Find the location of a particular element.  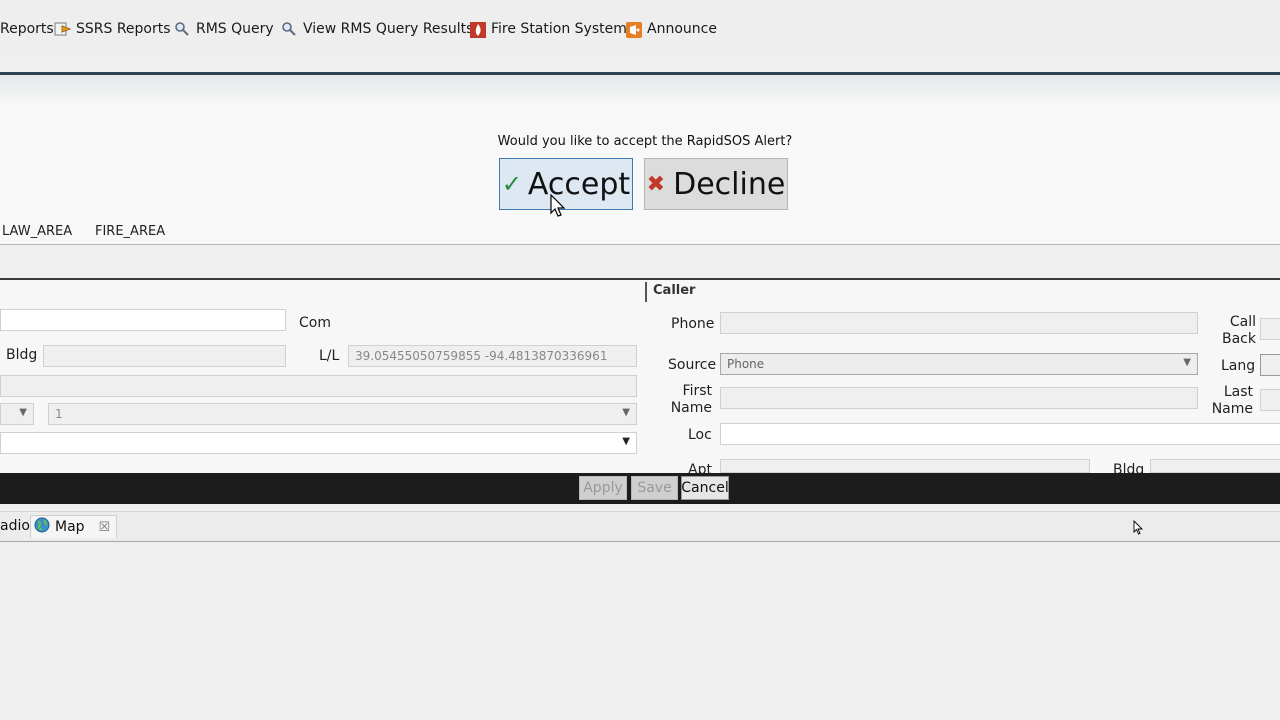

caller-section-header: Caller is located at coordinates (962, 292).